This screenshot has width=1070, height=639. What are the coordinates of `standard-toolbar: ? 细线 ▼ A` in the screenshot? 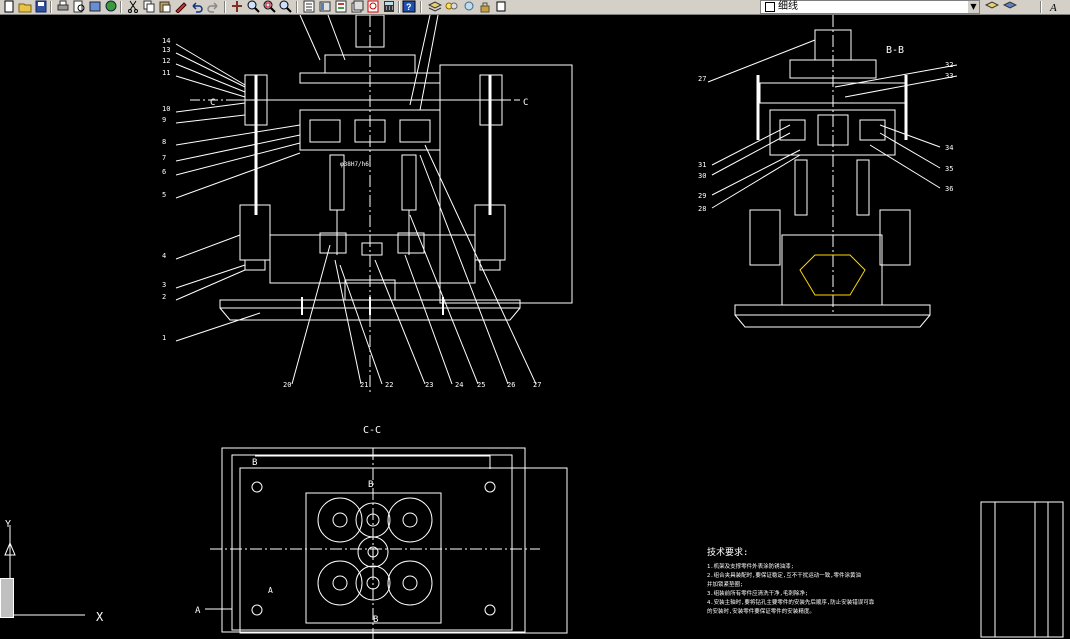 It's located at (535, 7).